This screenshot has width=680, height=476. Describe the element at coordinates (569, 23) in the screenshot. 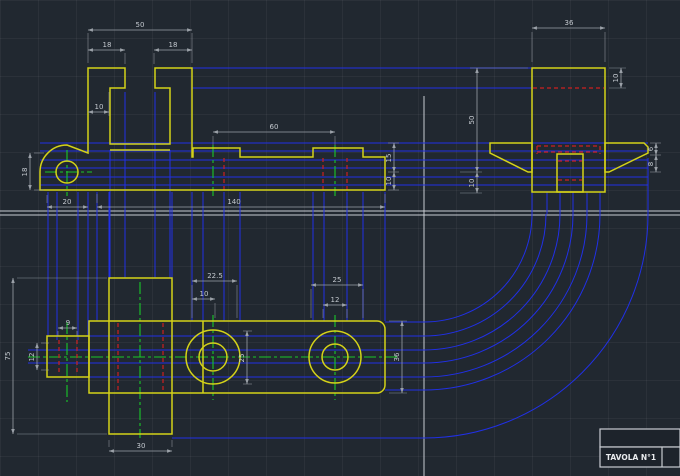

I see `dim-side-width: 36` at that location.